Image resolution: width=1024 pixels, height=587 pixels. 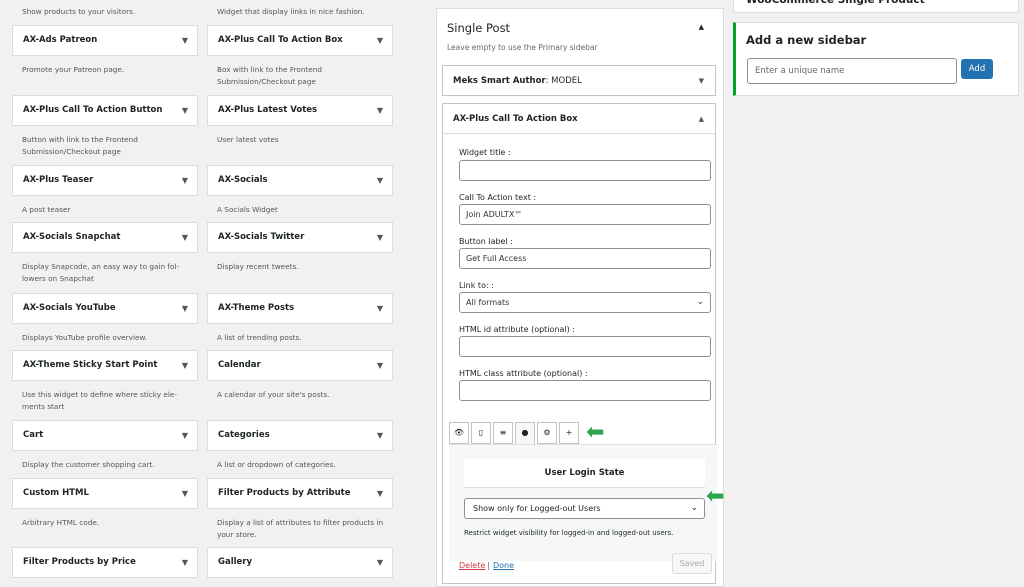 What do you see at coordinates (569, 433) in the screenshot?
I see `plus-icon: +` at bounding box center [569, 433].